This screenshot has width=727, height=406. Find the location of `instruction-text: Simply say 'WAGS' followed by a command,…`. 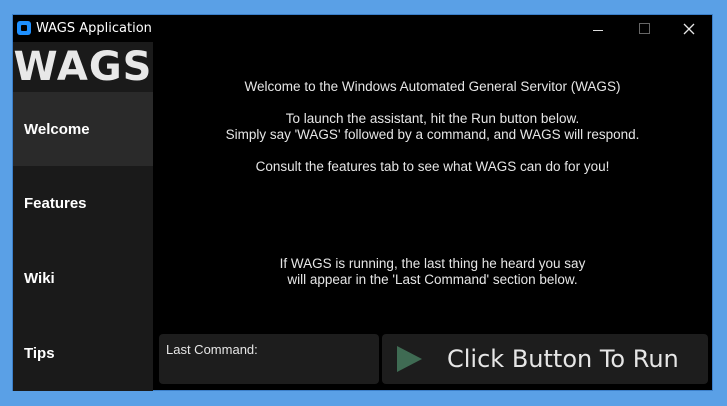

instruction-text: Simply say 'WAGS' followed by a command,… is located at coordinates (432, 134).